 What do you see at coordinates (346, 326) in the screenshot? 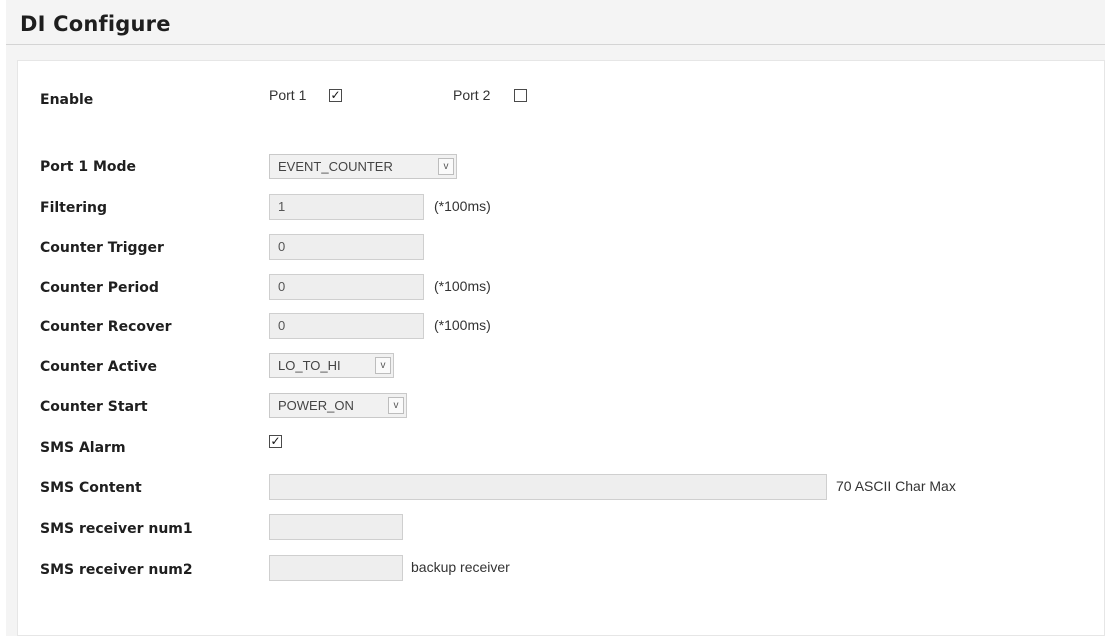
I see `counter-recover-input: 0` at bounding box center [346, 326].